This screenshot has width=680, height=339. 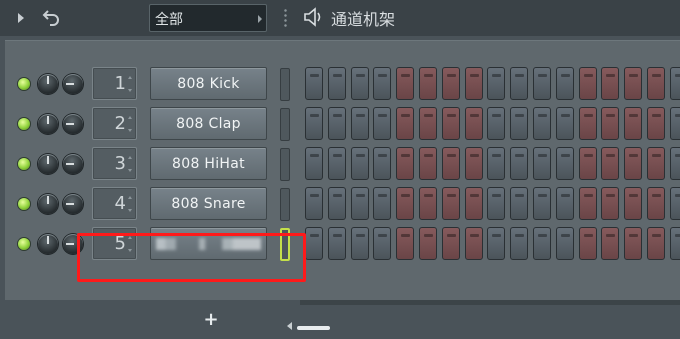 I want to click on scroll-left-icon, so click(x=289, y=326).